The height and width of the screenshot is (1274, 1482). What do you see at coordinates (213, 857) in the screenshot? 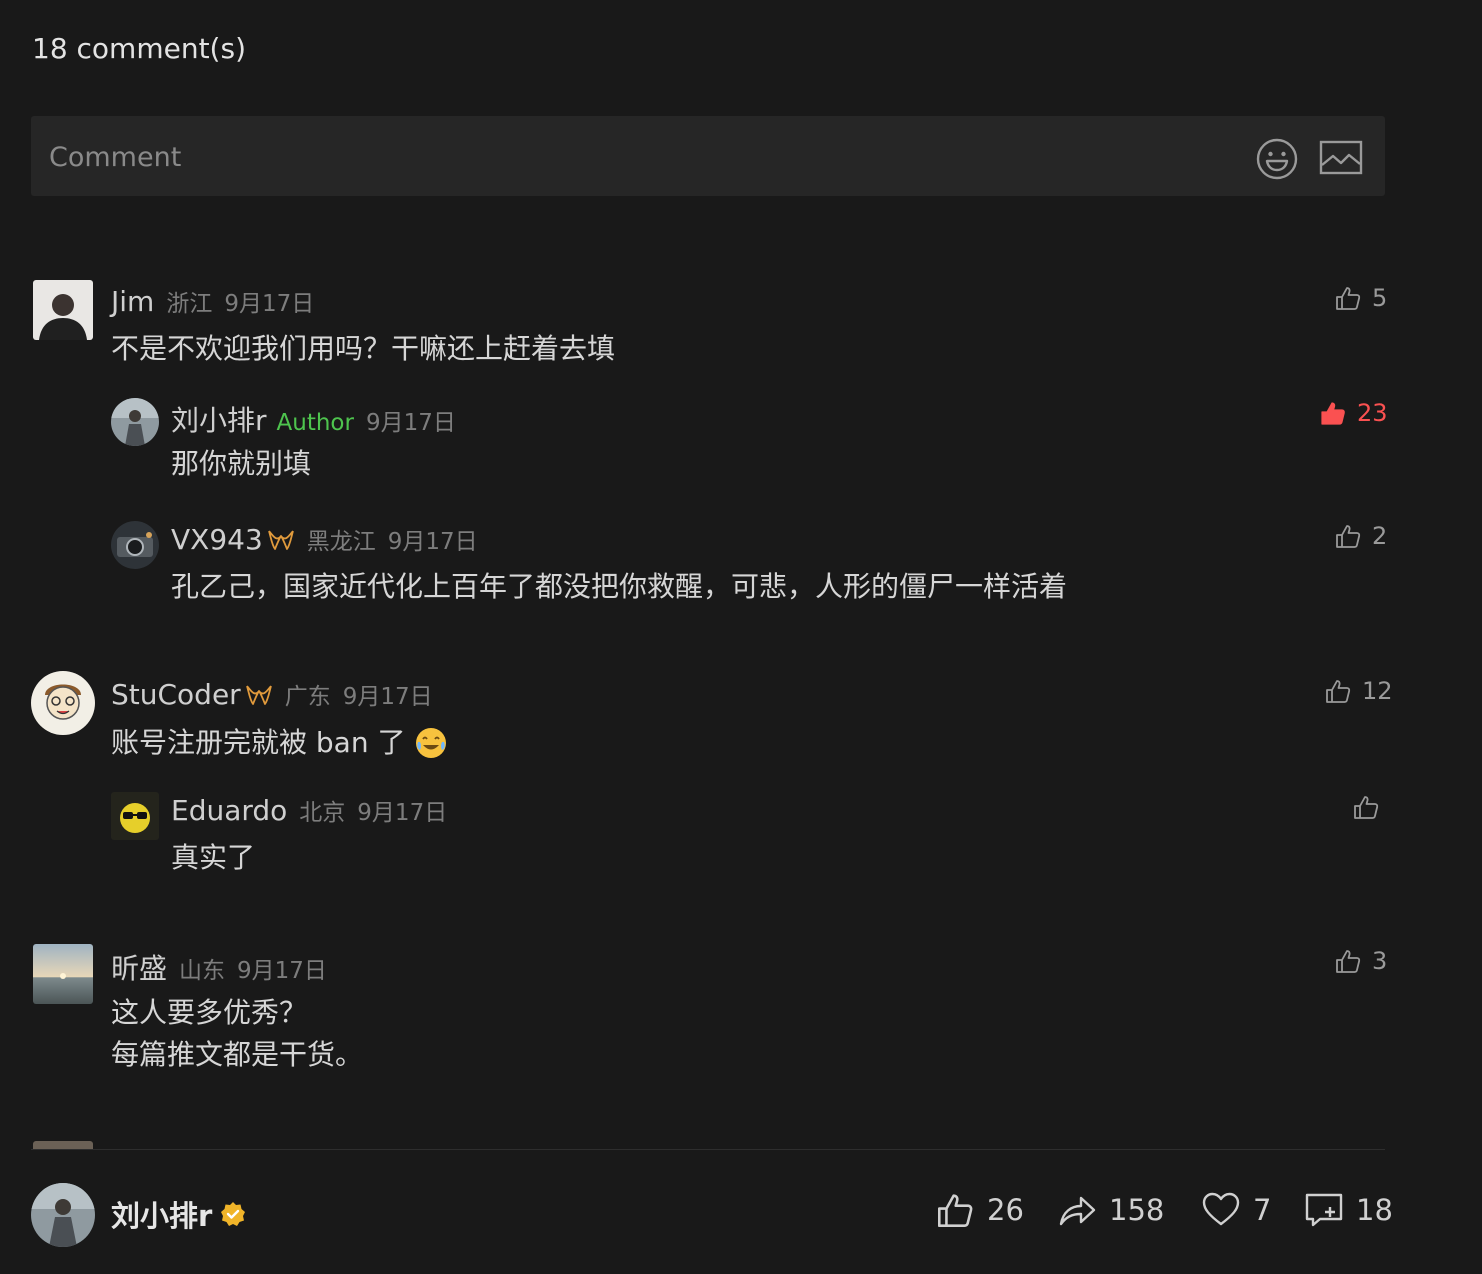
I see `comment-text: 真实了` at bounding box center [213, 857].